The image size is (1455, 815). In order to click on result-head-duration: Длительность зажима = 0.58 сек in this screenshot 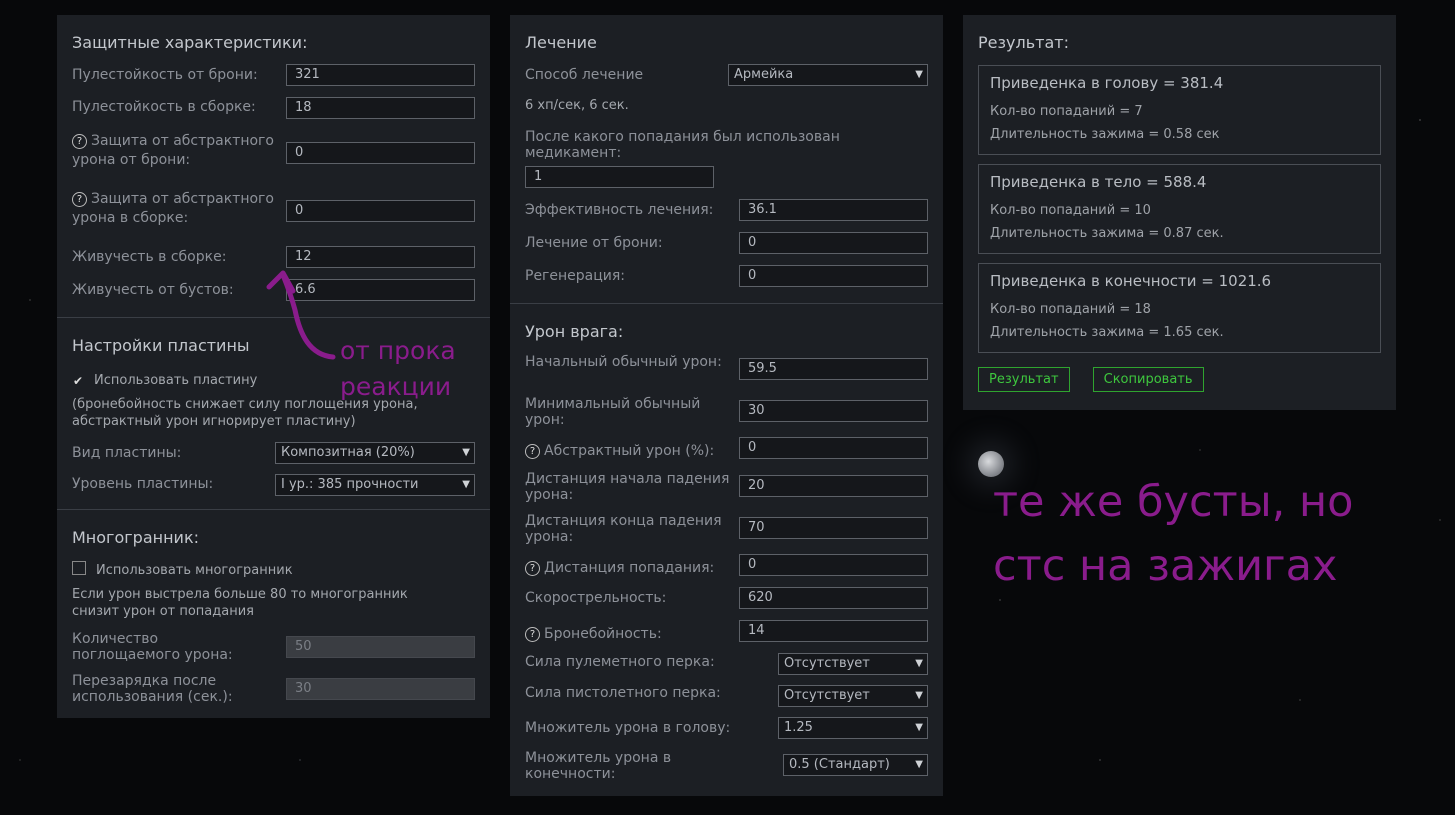, I will do `click(1105, 134)`.